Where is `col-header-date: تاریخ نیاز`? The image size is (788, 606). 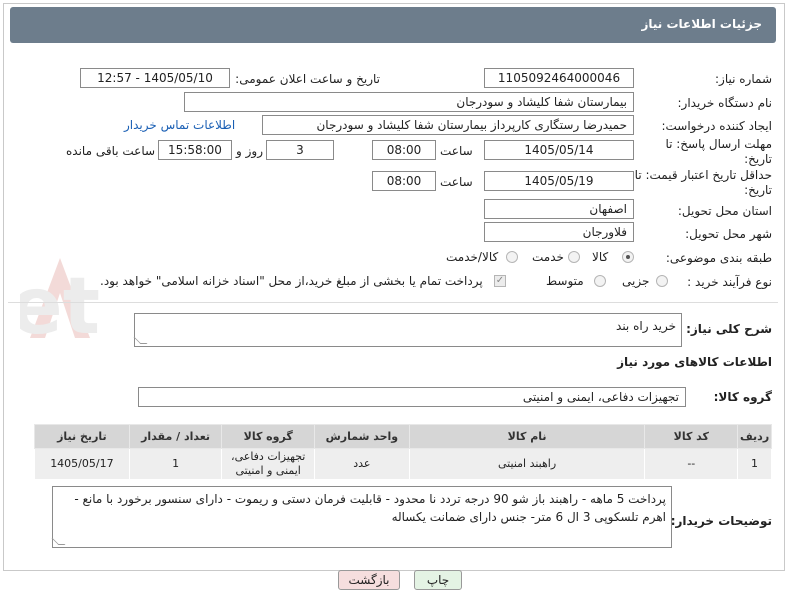 col-header-date: تاریخ نیاز is located at coordinates (82, 436).